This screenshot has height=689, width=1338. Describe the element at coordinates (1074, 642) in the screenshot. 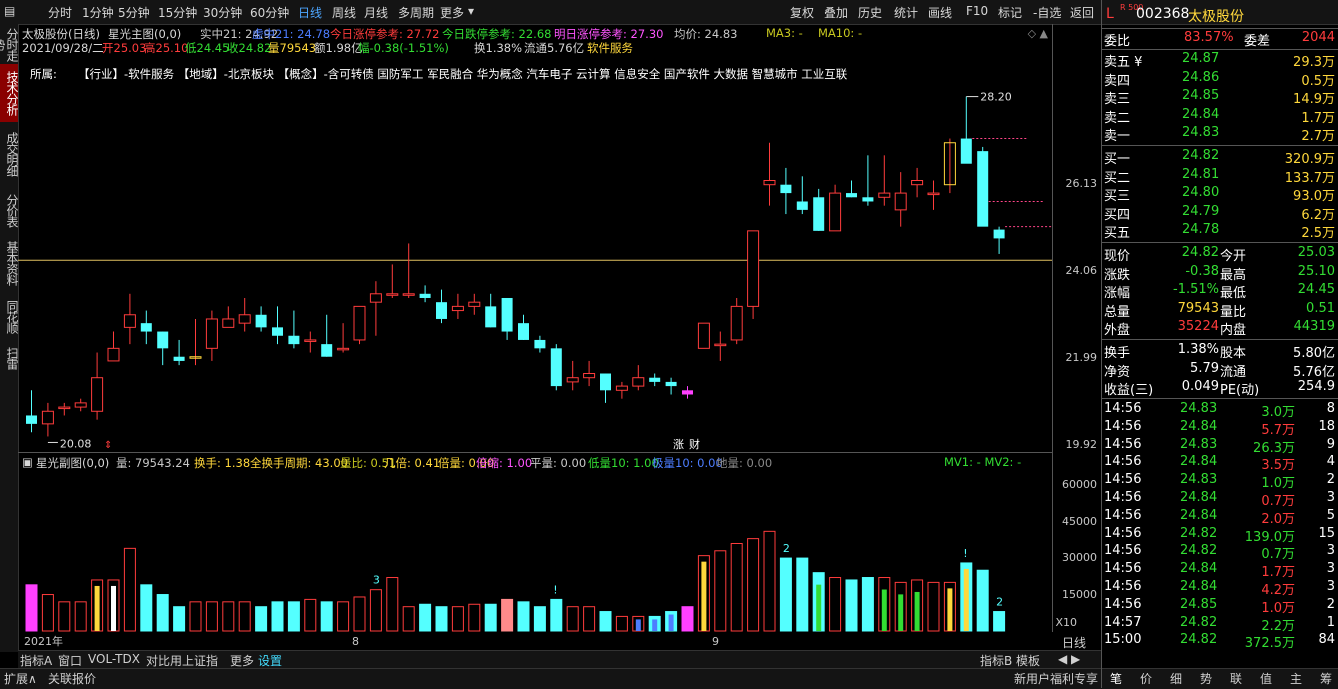

I see `bottom-period-label: 日线` at that location.